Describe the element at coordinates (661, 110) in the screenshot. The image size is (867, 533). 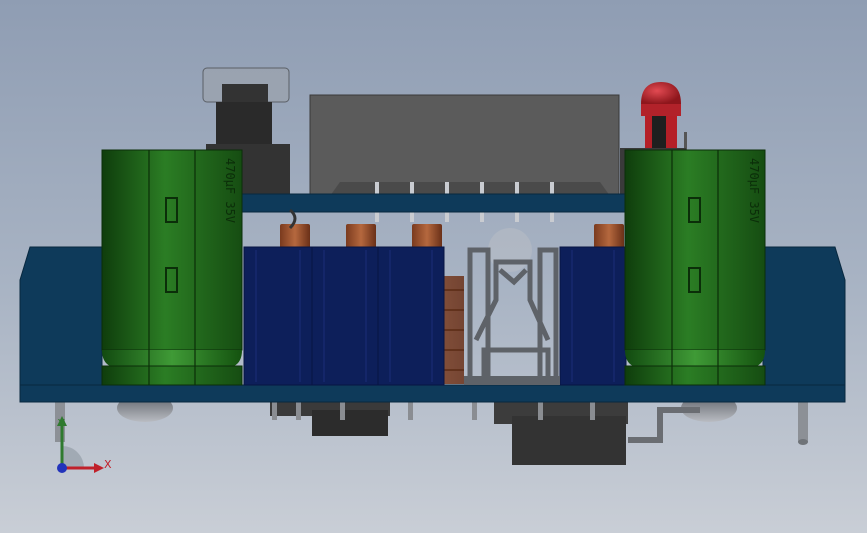
I see `led-rim` at that location.